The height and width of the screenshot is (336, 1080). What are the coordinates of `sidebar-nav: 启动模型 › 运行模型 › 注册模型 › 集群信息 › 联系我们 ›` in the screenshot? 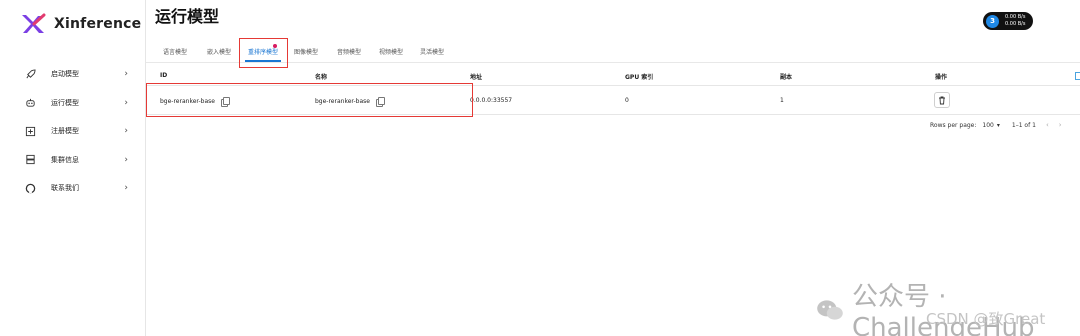 It's located at (73, 131).